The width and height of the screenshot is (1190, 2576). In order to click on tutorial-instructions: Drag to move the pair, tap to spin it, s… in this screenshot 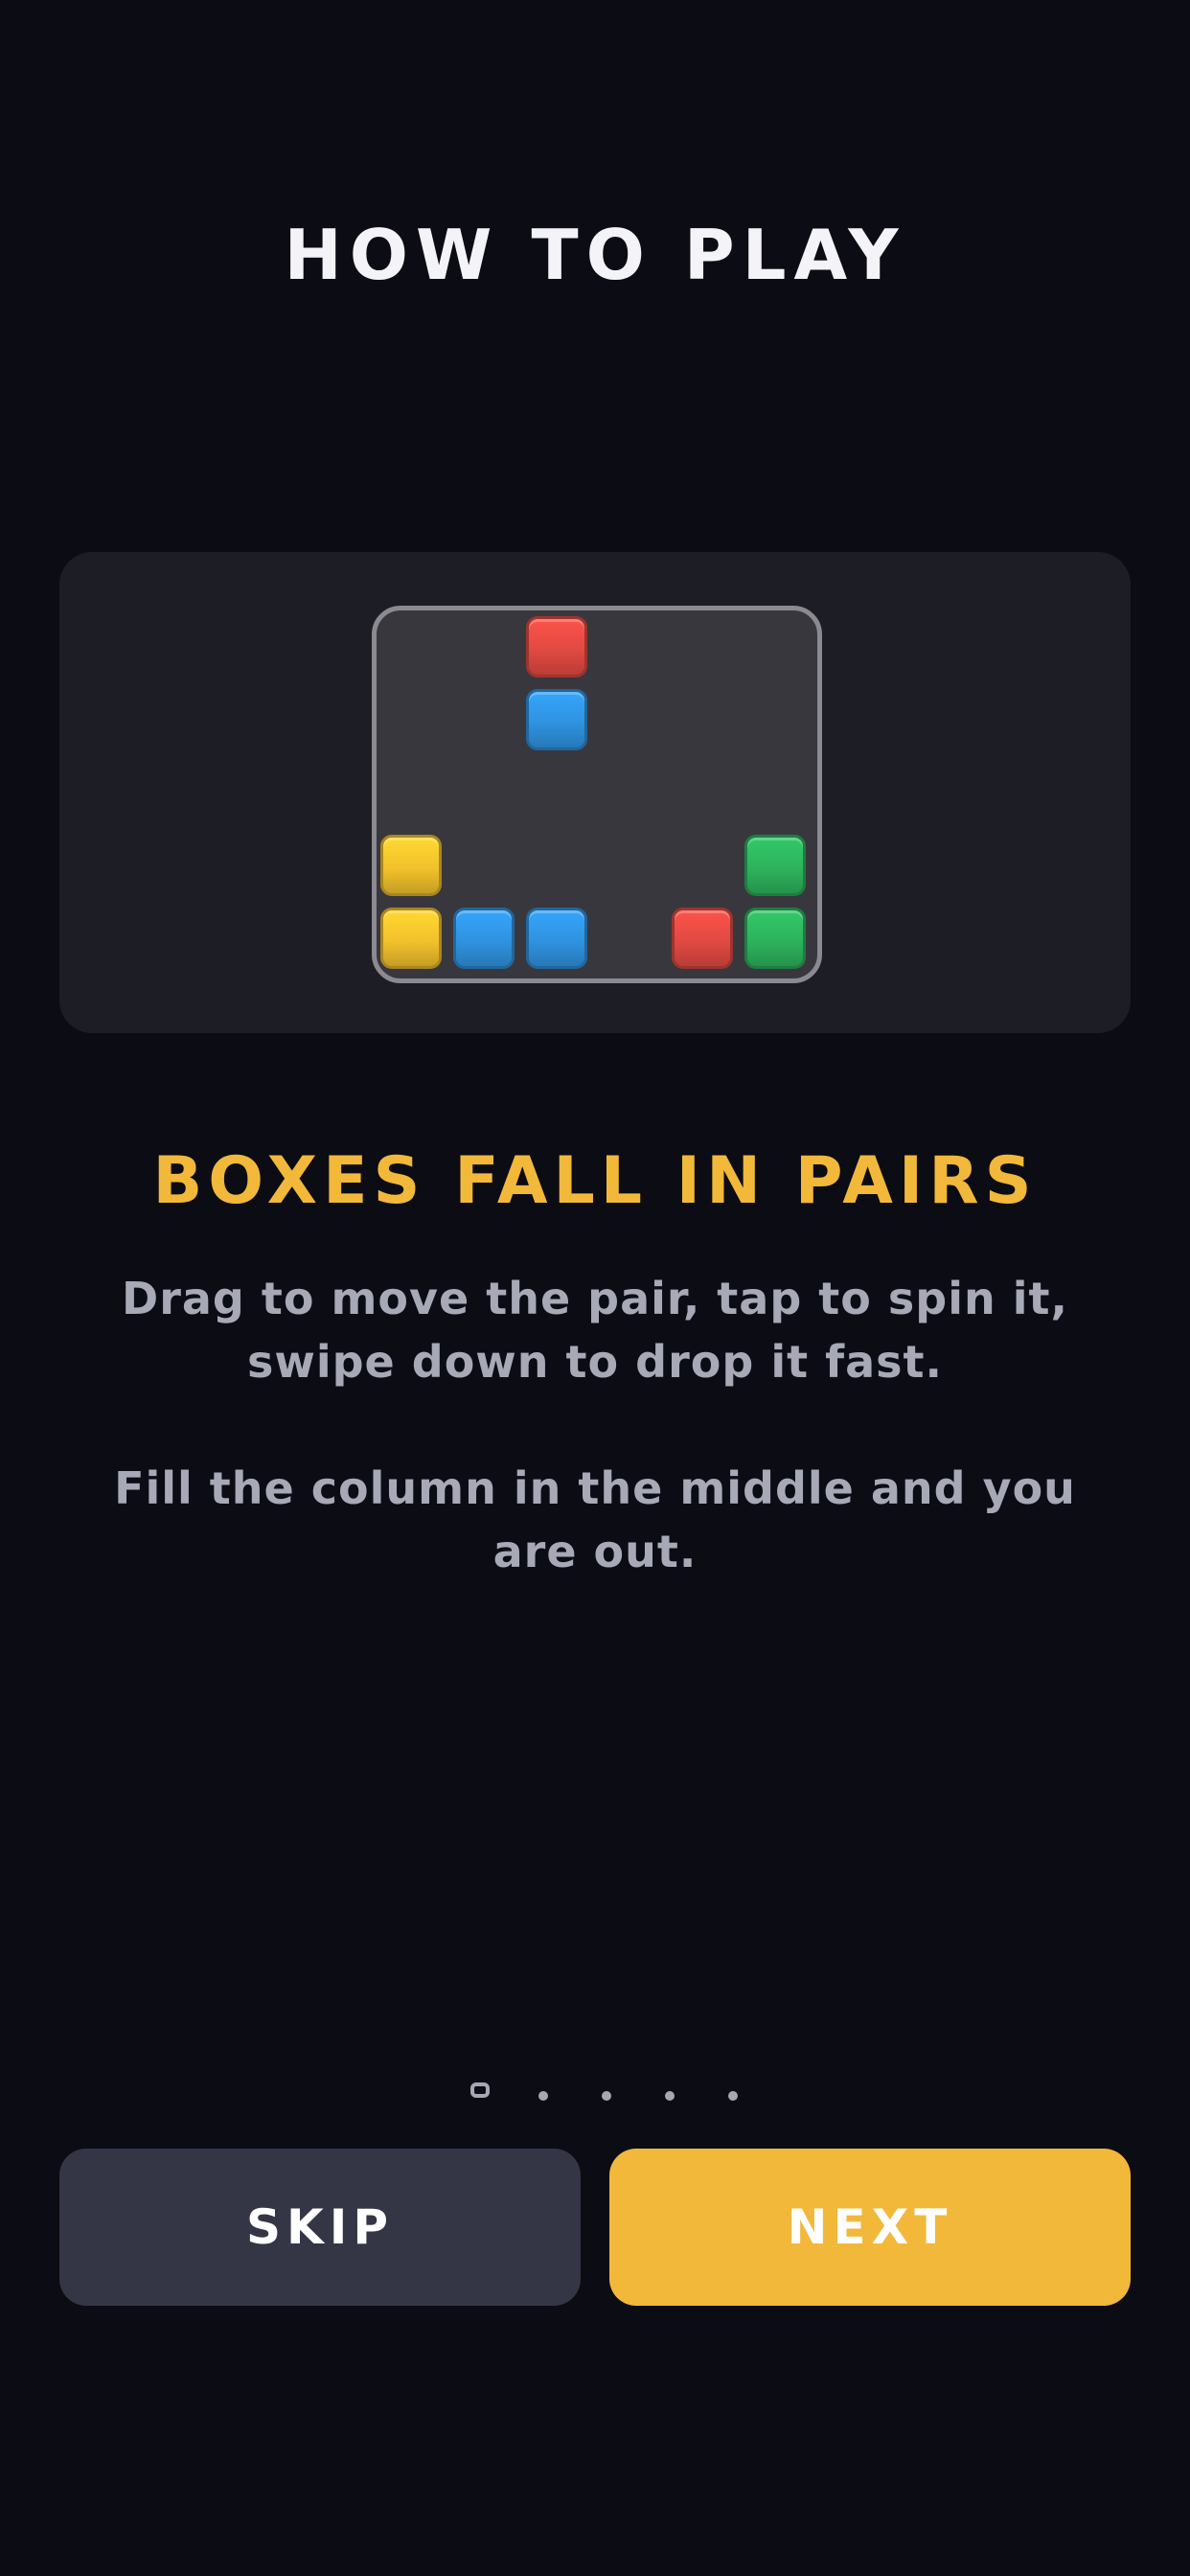, I will do `click(595, 1330)`.